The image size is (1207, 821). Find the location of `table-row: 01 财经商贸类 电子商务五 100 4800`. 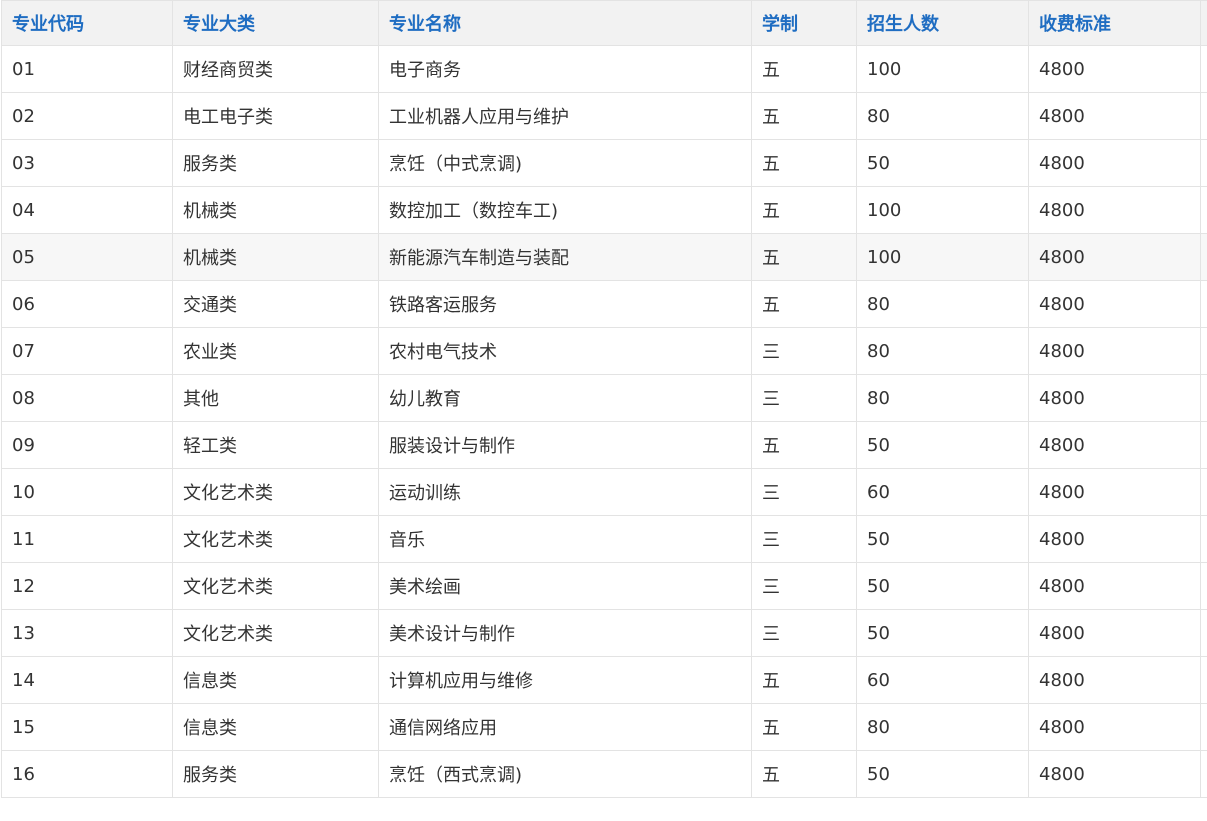

table-row: 01 财经商贸类 电子商务五 100 4800 is located at coordinates (604, 69).